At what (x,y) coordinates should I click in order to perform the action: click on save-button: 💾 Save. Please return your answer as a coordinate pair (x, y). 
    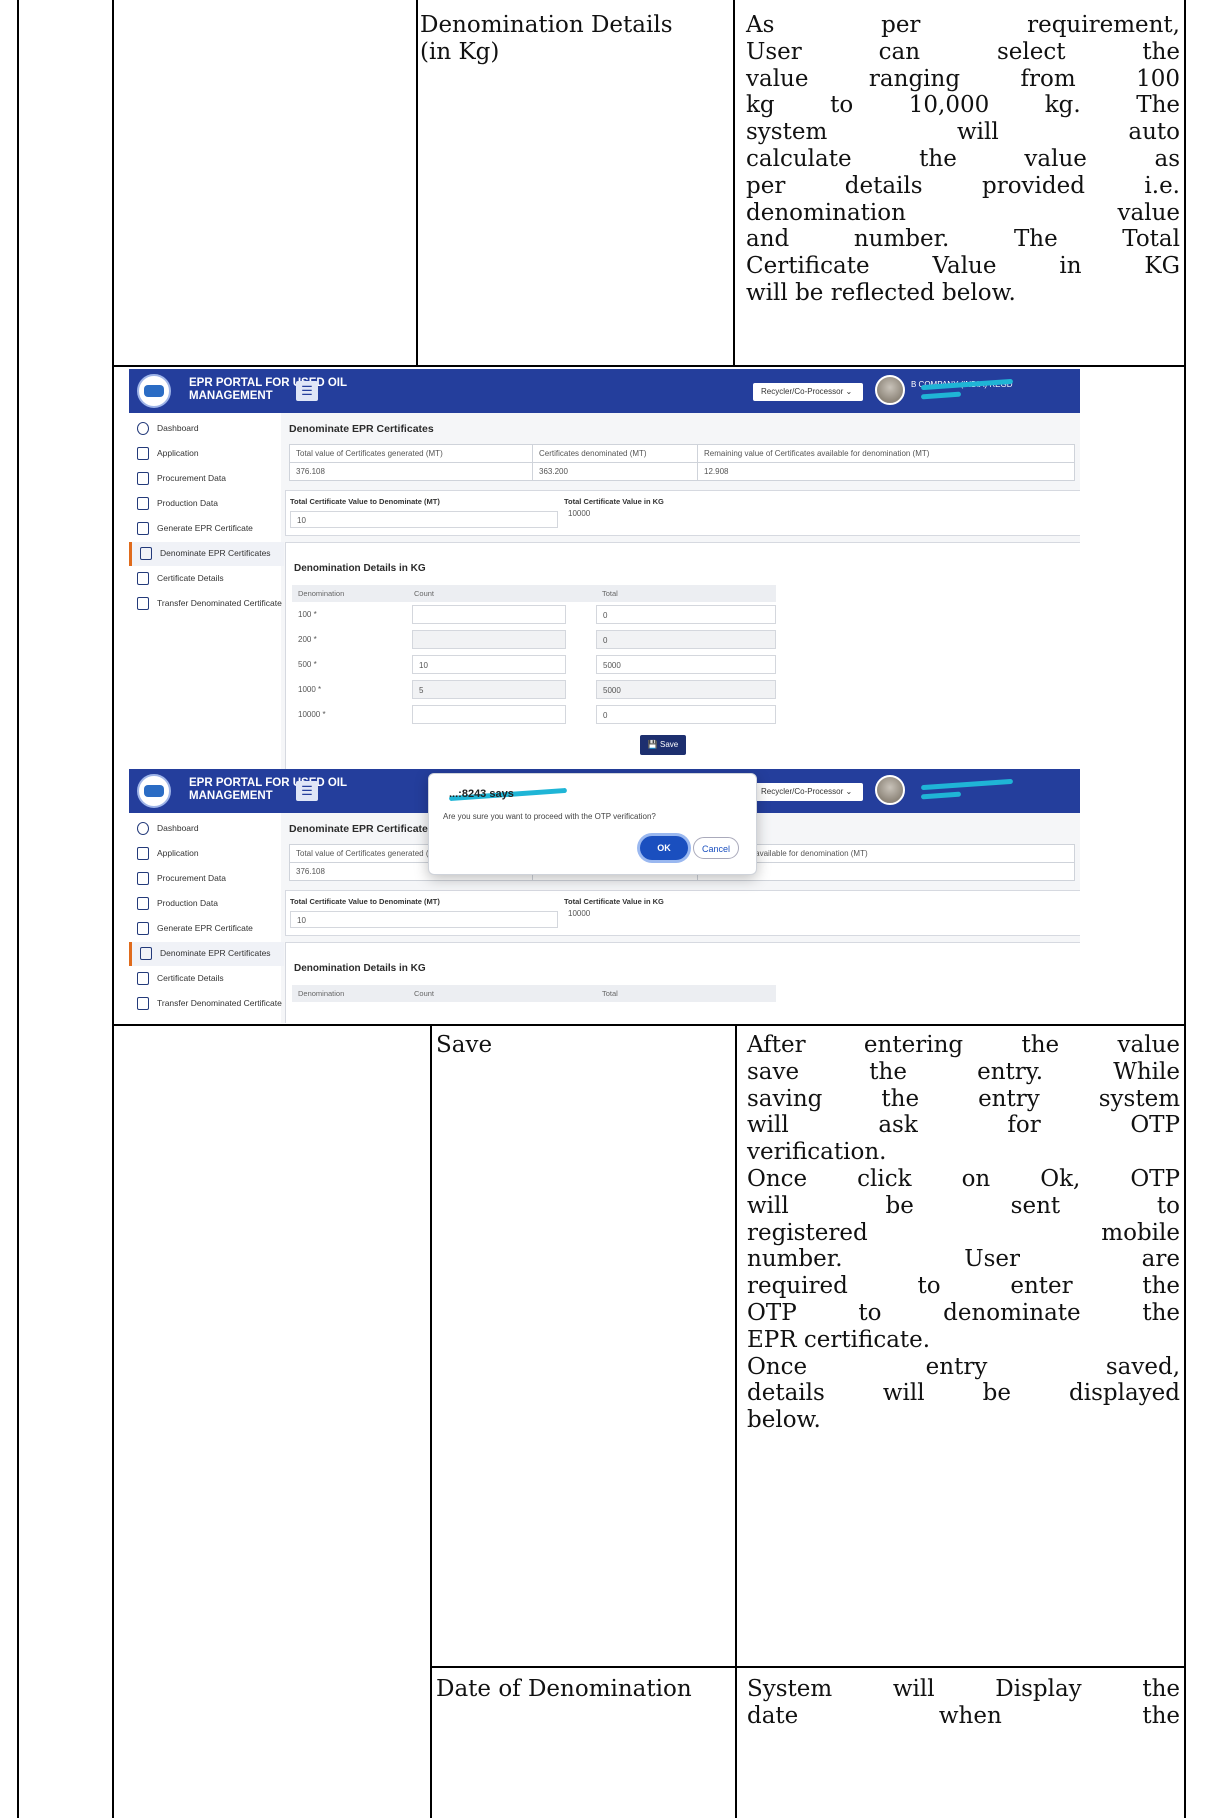
    Looking at the image, I should click on (663, 745).